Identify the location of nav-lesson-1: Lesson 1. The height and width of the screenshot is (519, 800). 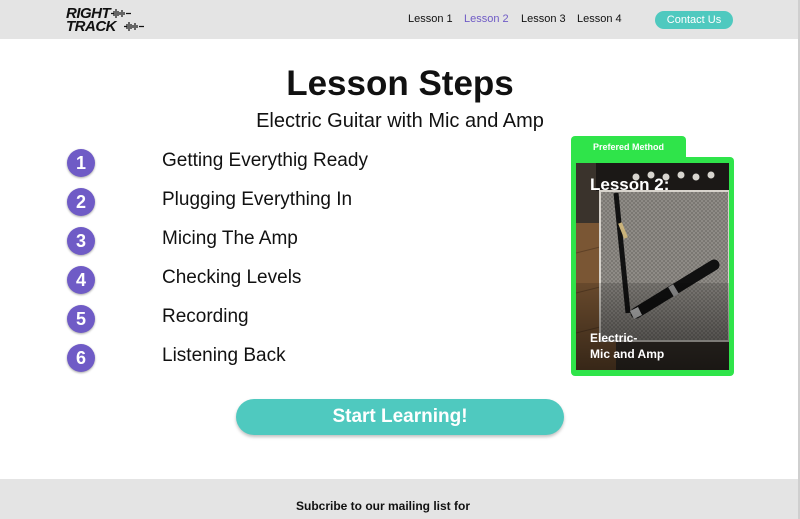
(430, 19).